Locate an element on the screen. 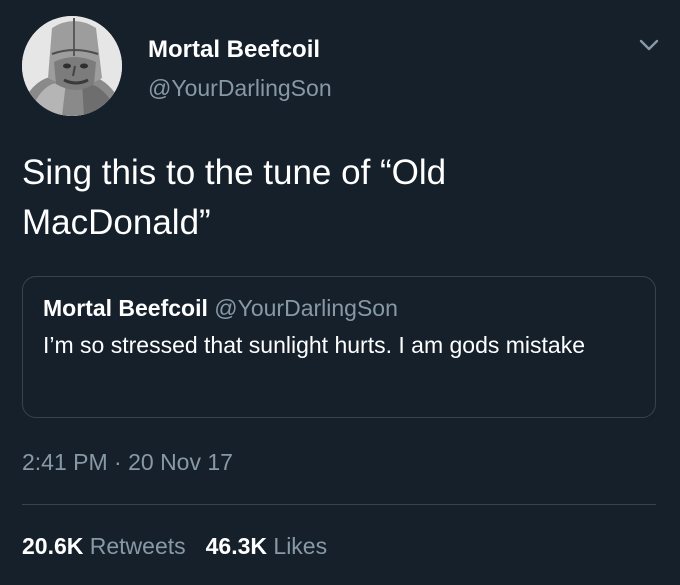  user-handle: @YourDarlingSon is located at coordinates (240, 88).